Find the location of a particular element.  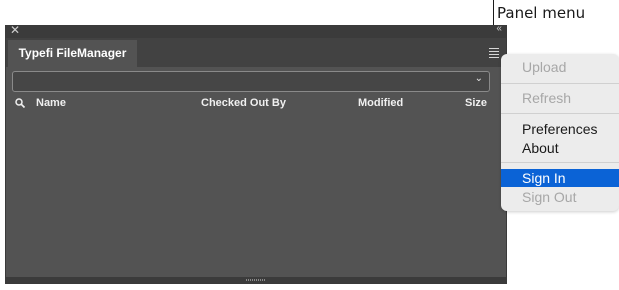

close-icon: ✕ is located at coordinates (15, 30).